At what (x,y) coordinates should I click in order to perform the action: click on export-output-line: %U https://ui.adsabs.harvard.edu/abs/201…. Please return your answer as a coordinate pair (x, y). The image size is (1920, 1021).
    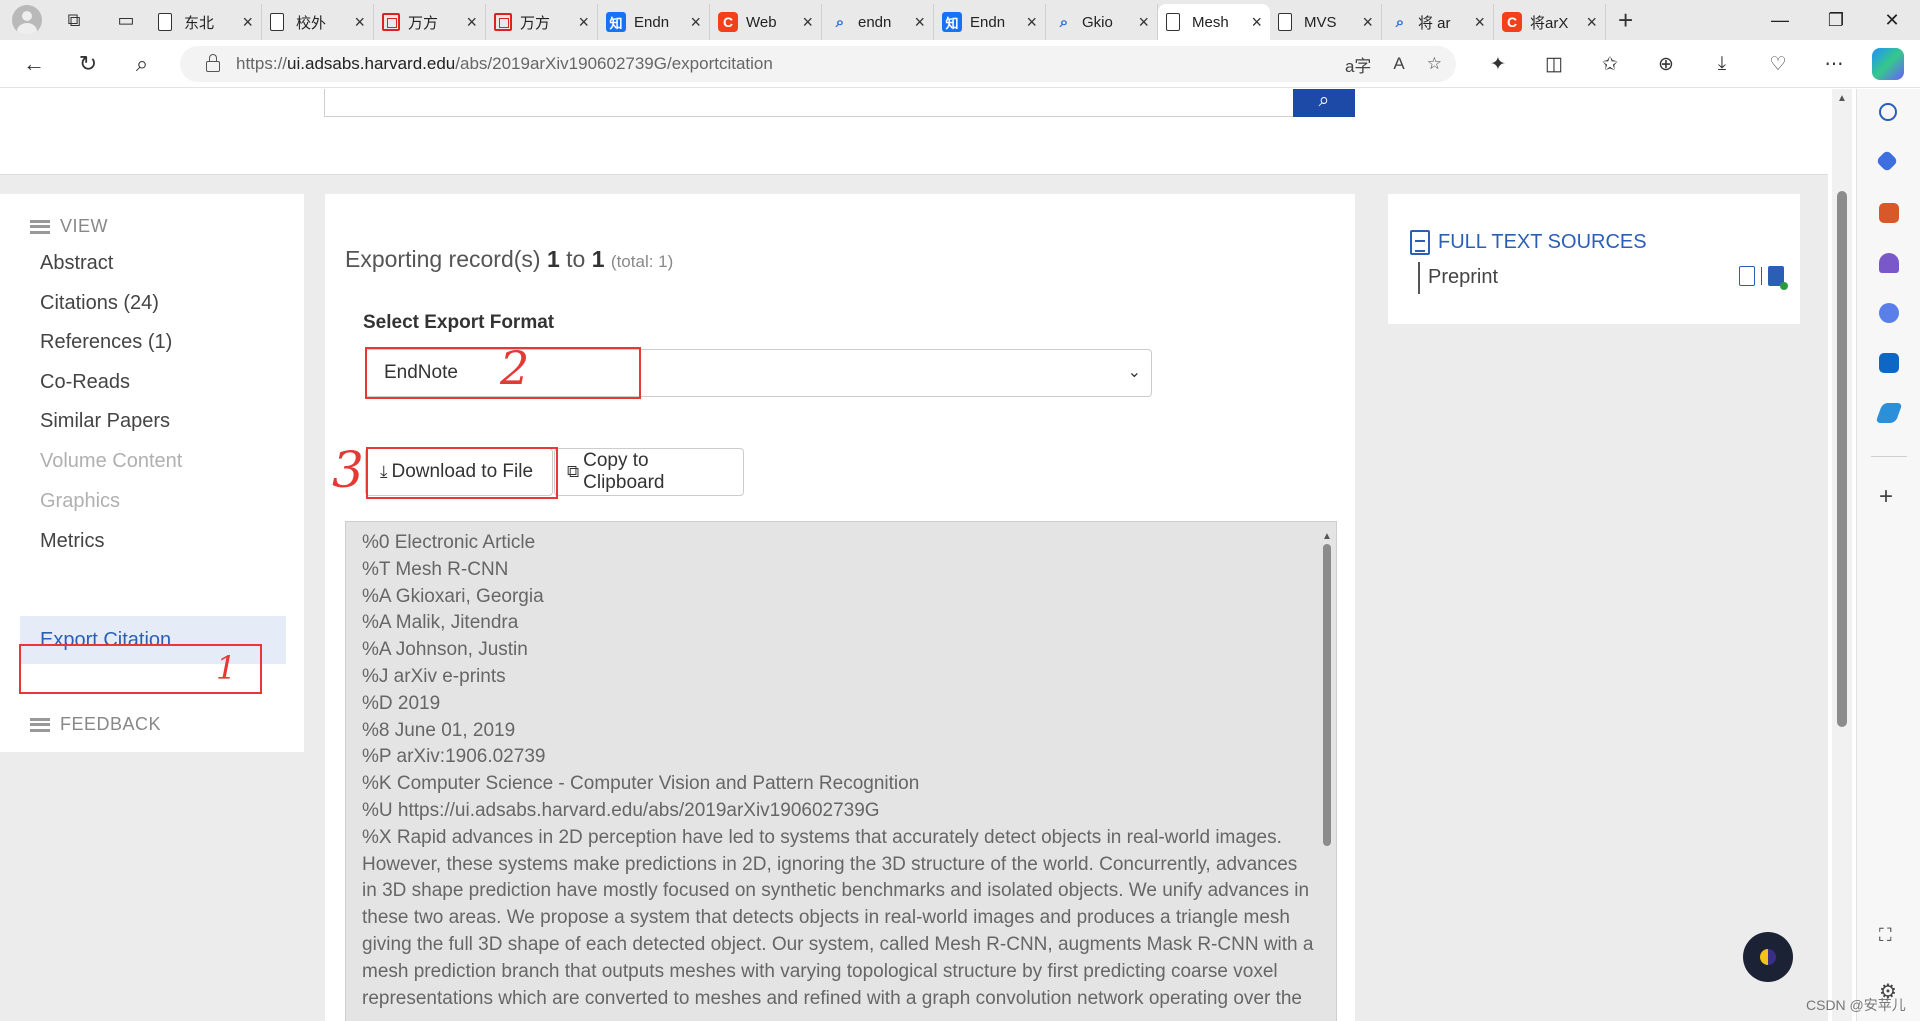
    Looking at the image, I should click on (621, 810).